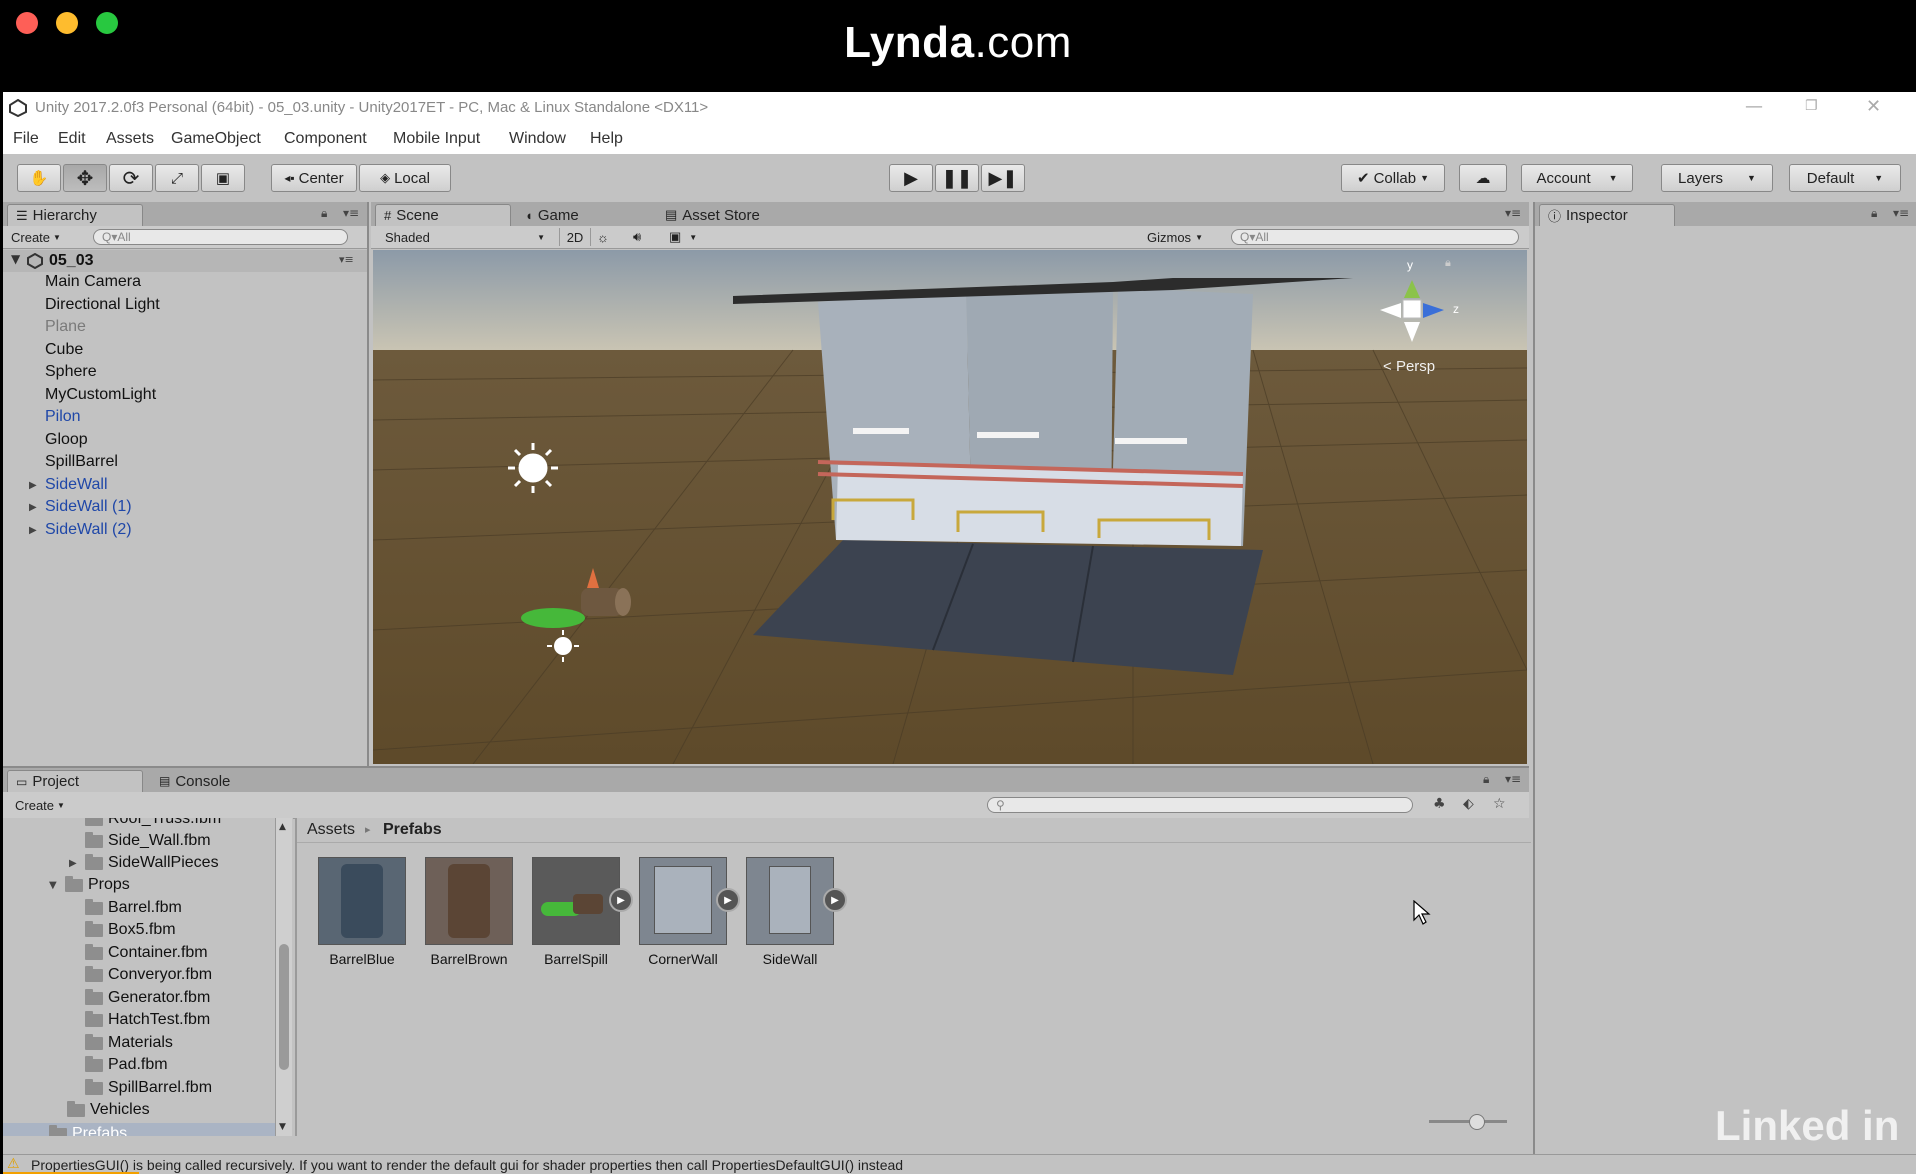 The image size is (1916, 1174). I want to click on restore-icon: ❐, so click(1811, 106).